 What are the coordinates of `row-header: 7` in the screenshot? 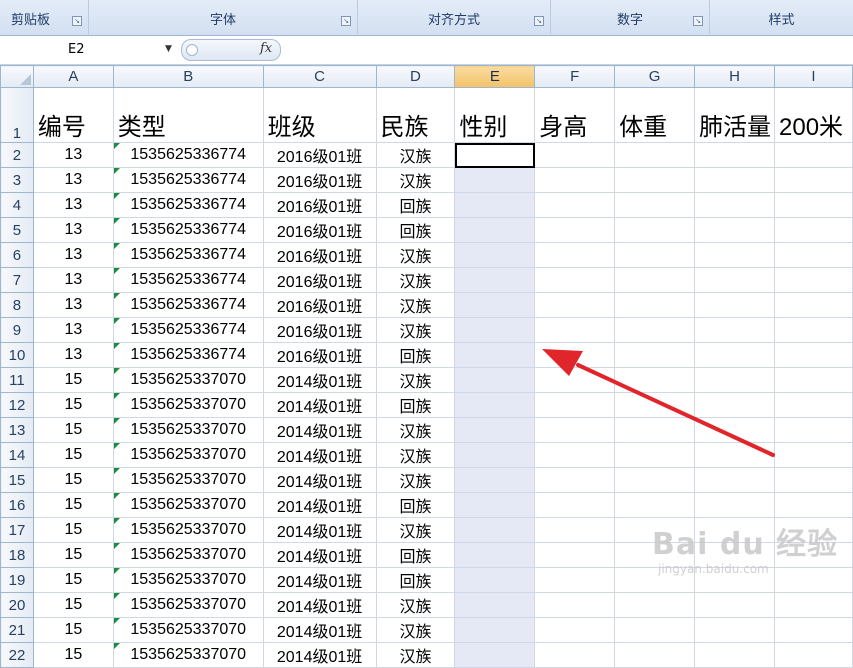 It's located at (17, 280).